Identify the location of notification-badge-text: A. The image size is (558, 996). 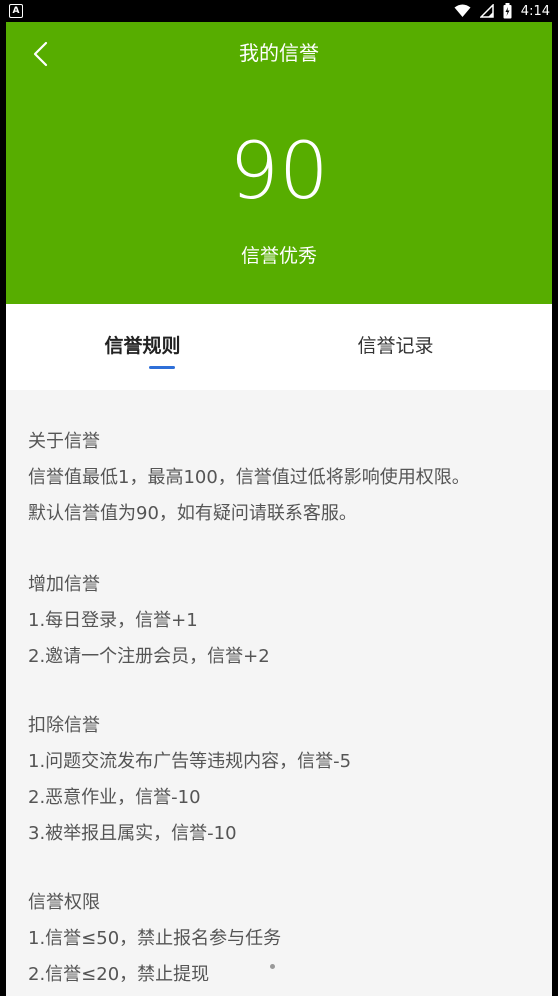
(16, 11).